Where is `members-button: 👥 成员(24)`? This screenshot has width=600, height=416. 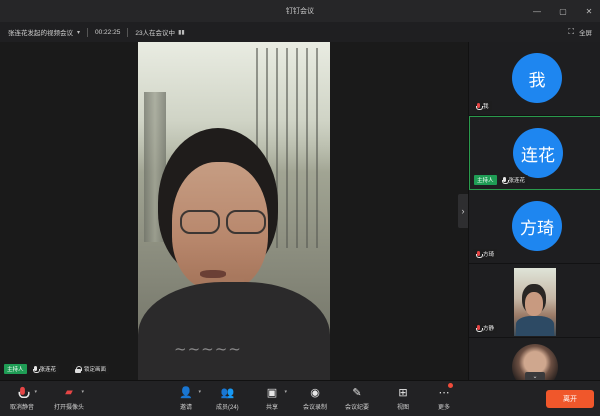
members-button: 👥 成员(24) is located at coordinates (227, 398).